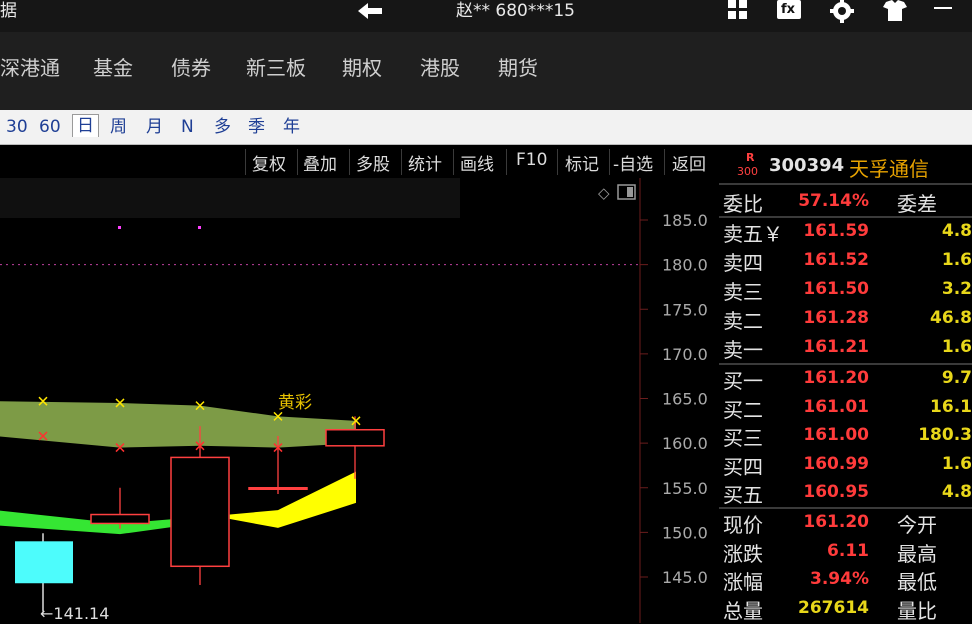  What do you see at coordinates (836, 492) in the screenshot?
I see `order-price: 160.95` at bounding box center [836, 492].